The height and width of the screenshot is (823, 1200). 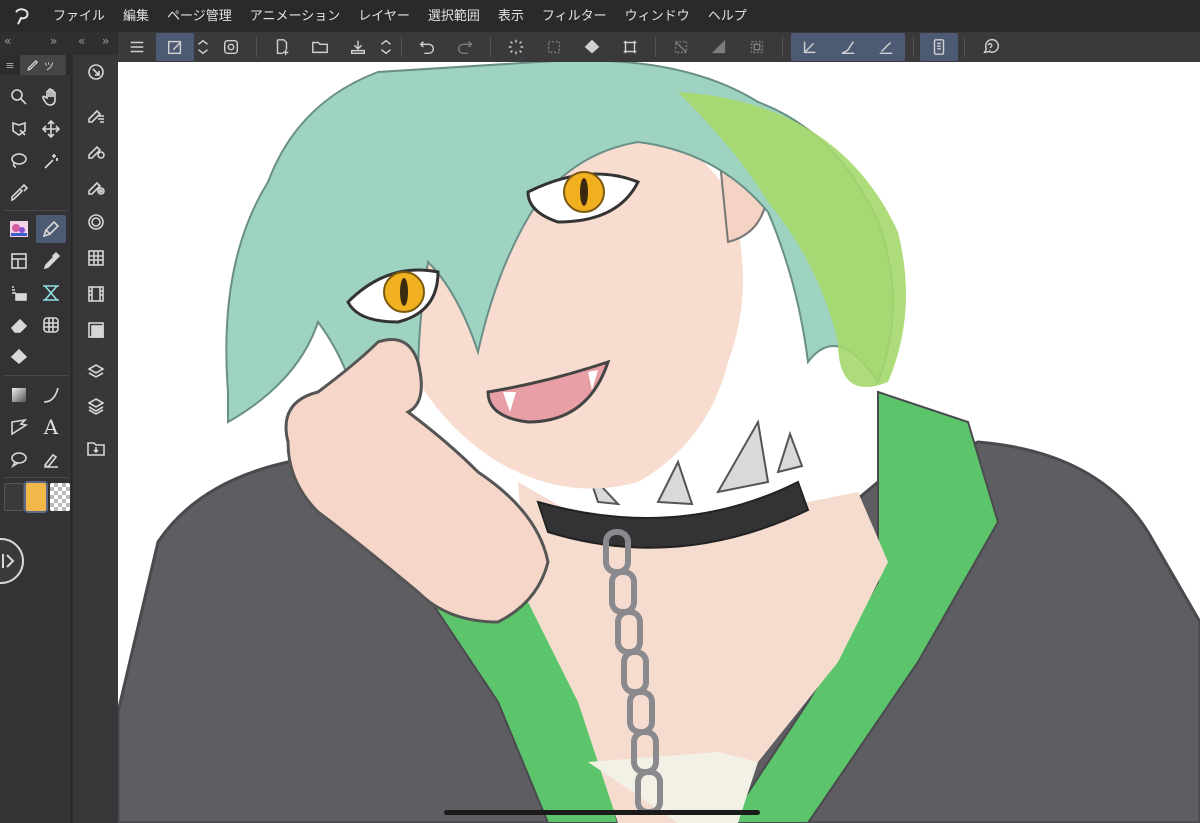 I want to click on collapse-right-icon-2: », so click(x=105, y=41).